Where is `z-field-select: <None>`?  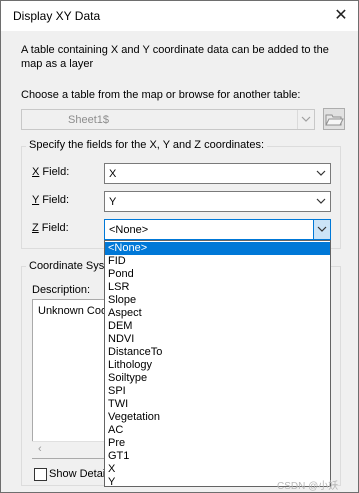 z-field-select: <None> is located at coordinates (217, 229).